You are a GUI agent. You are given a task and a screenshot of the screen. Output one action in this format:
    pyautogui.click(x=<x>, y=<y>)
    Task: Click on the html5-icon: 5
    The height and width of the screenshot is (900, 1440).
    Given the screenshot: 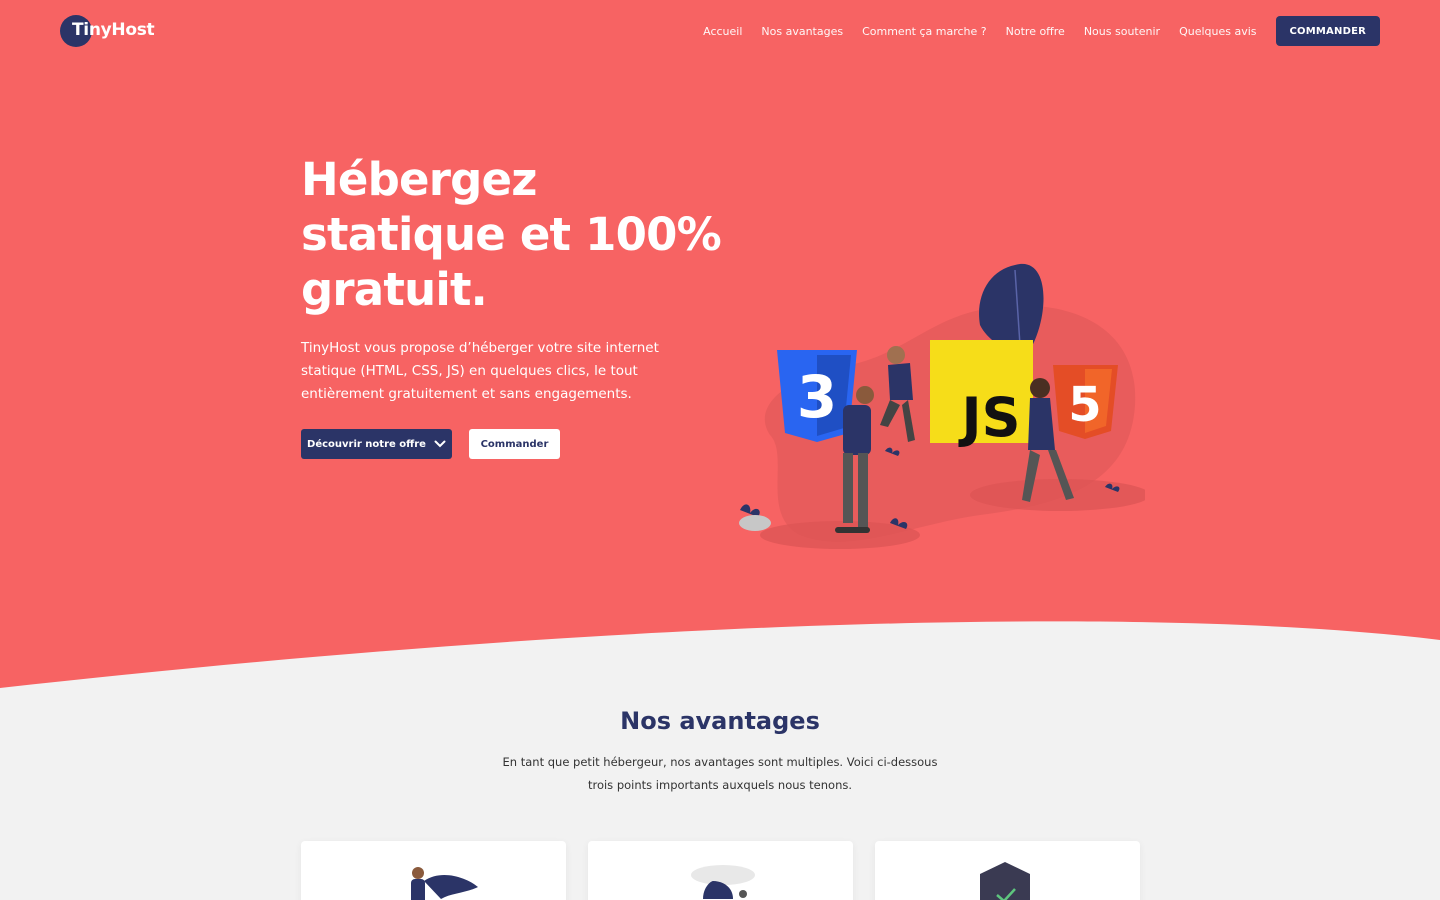 What is the action you would take?
    pyautogui.click(x=1085, y=402)
    